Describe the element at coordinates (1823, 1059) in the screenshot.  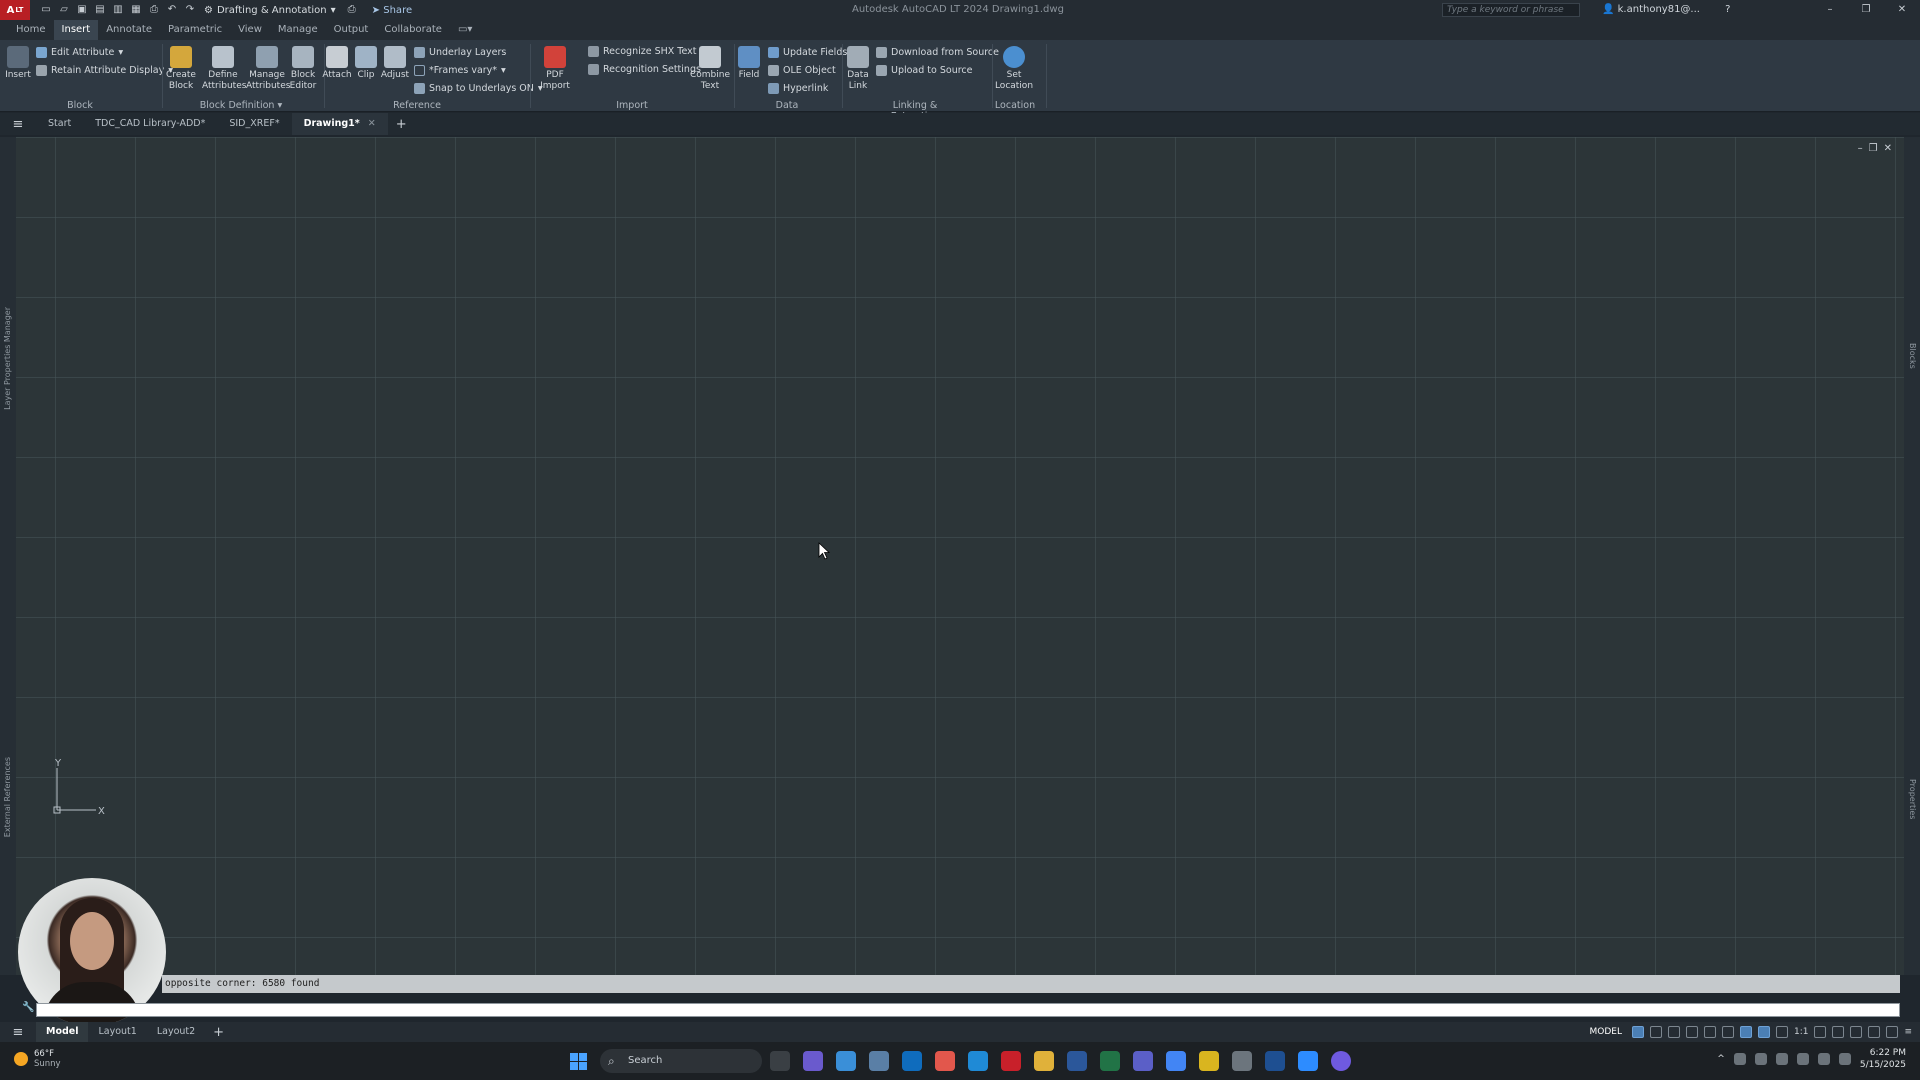
I see `wifi-icon` at that location.